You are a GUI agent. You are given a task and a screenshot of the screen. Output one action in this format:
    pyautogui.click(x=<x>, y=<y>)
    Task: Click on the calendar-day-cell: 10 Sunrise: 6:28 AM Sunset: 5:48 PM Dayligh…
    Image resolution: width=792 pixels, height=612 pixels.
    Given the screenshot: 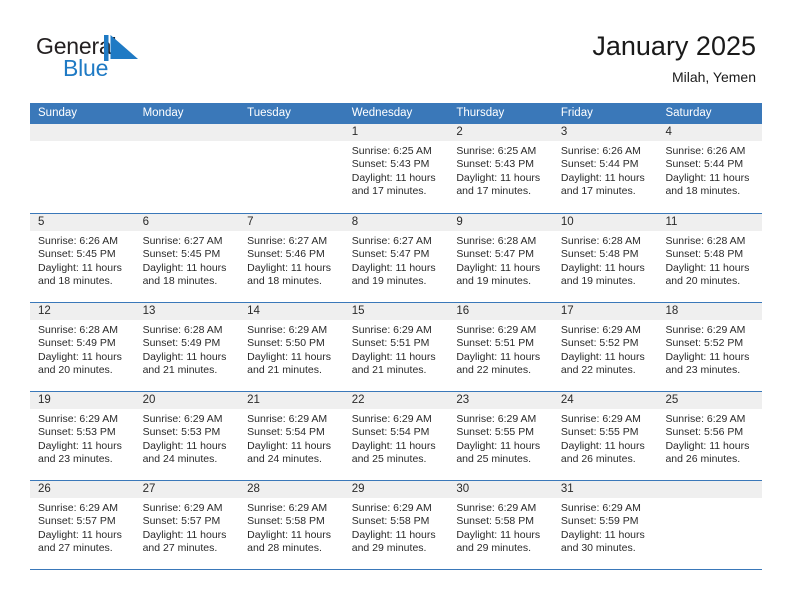 What is the action you would take?
    pyautogui.click(x=605, y=258)
    